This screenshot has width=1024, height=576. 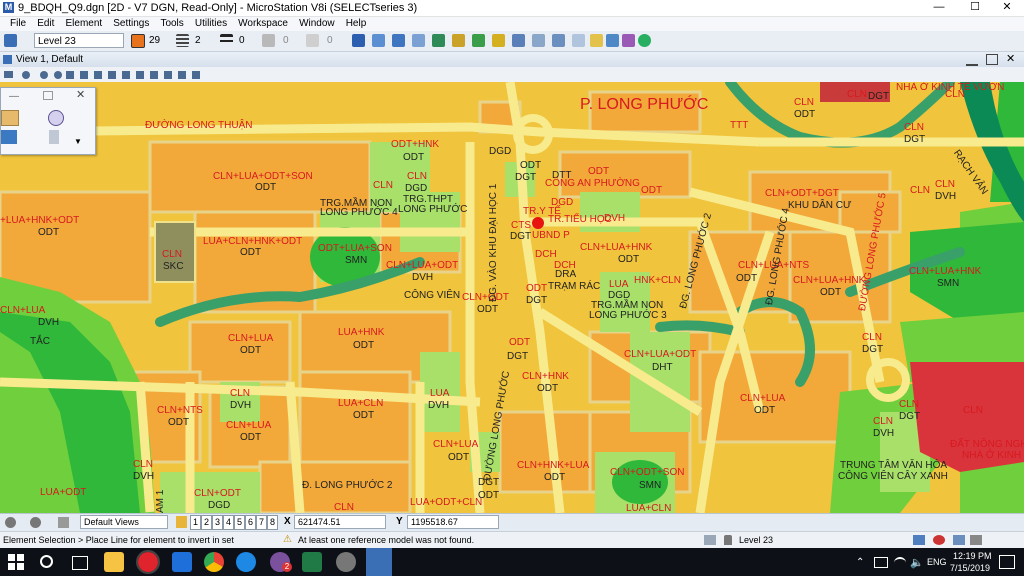 What do you see at coordinates (1007, 8) in the screenshot?
I see `close-button: ✕` at bounding box center [1007, 8].